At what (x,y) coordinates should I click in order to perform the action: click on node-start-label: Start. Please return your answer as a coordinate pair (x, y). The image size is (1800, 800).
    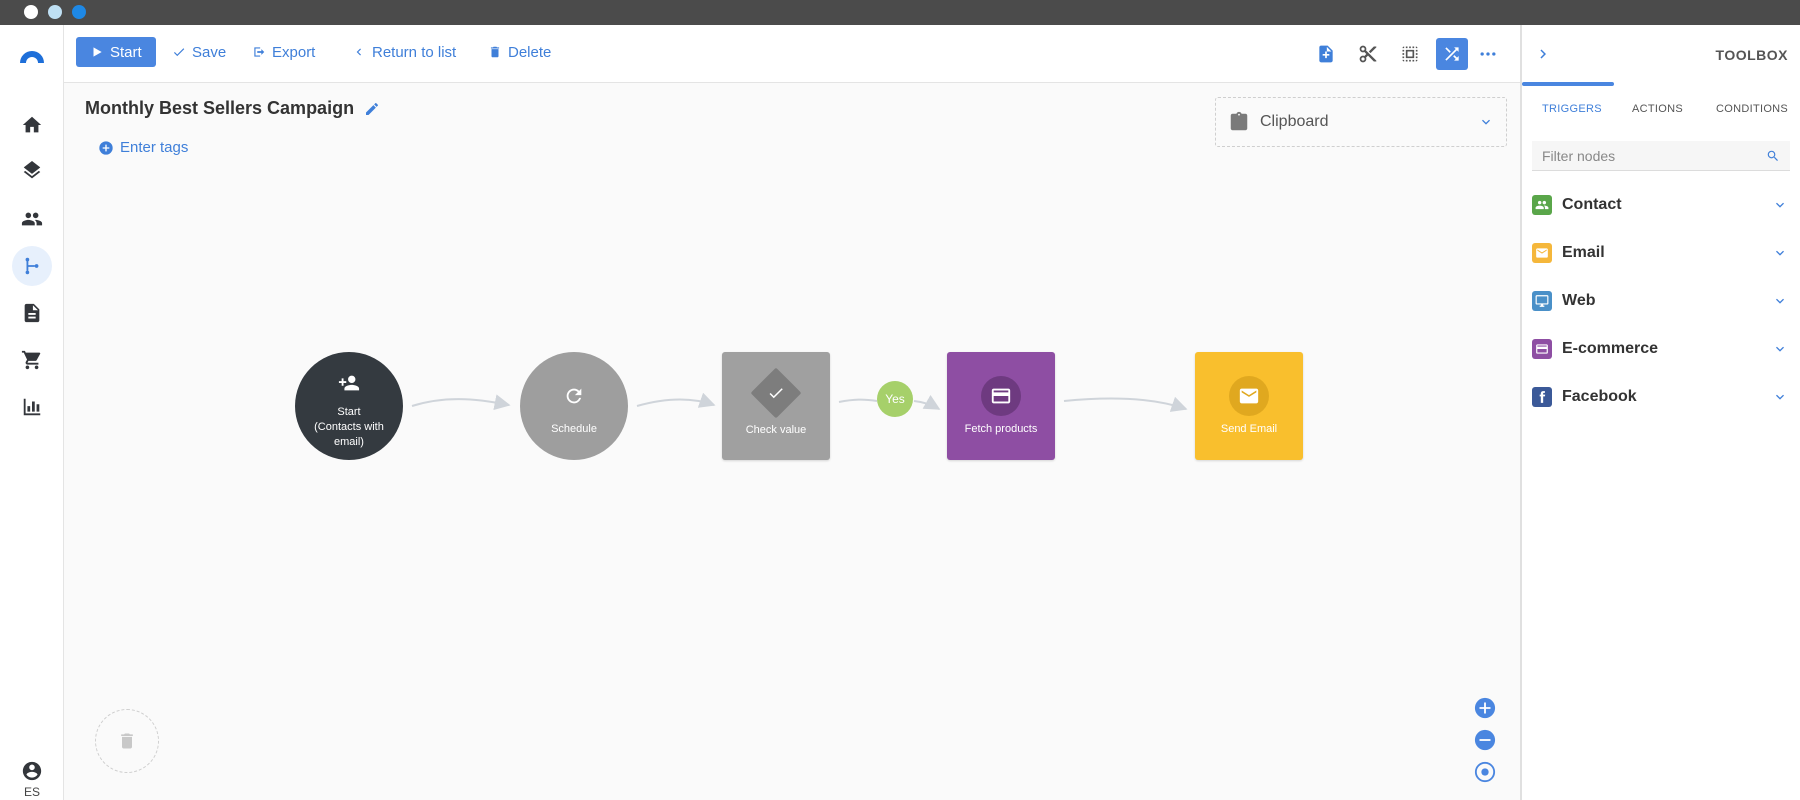
    Looking at the image, I should click on (349, 411).